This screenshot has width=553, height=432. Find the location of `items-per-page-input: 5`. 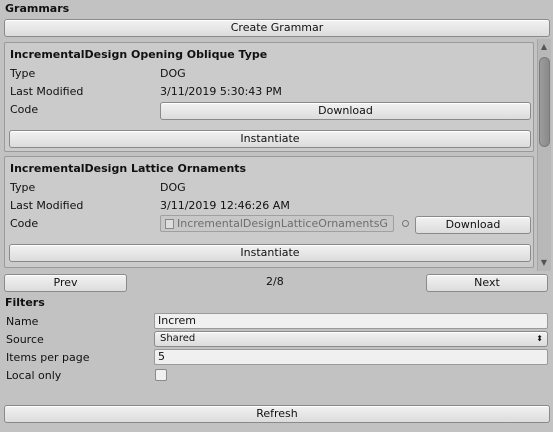

items-per-page-input: 5 is located at coordinates (351, 357).